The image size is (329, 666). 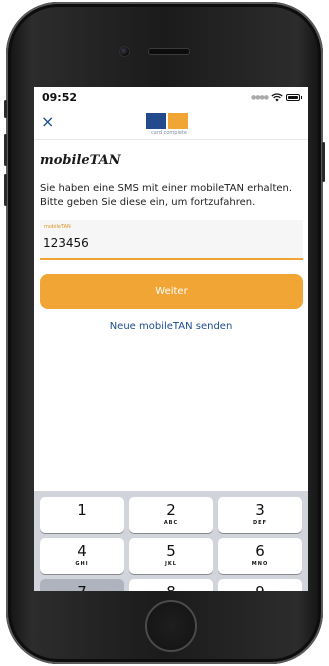 I want to click on key-9: 9, so click(x=260, y=585).